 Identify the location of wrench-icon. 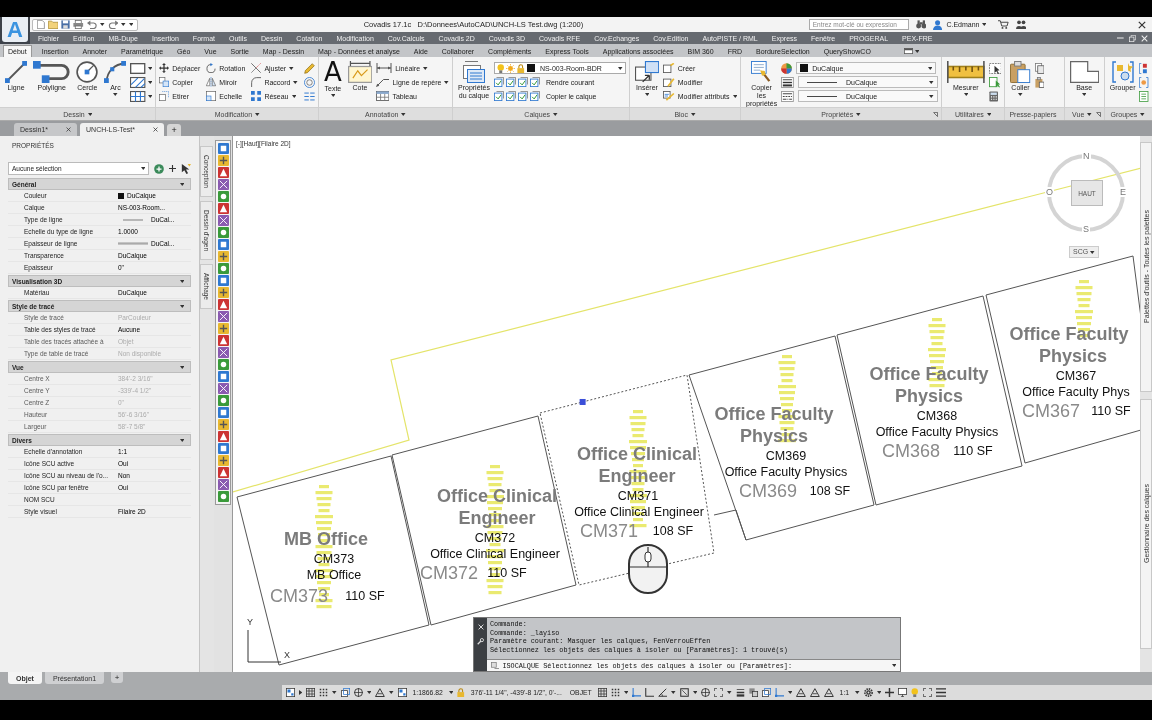
(480, 641).